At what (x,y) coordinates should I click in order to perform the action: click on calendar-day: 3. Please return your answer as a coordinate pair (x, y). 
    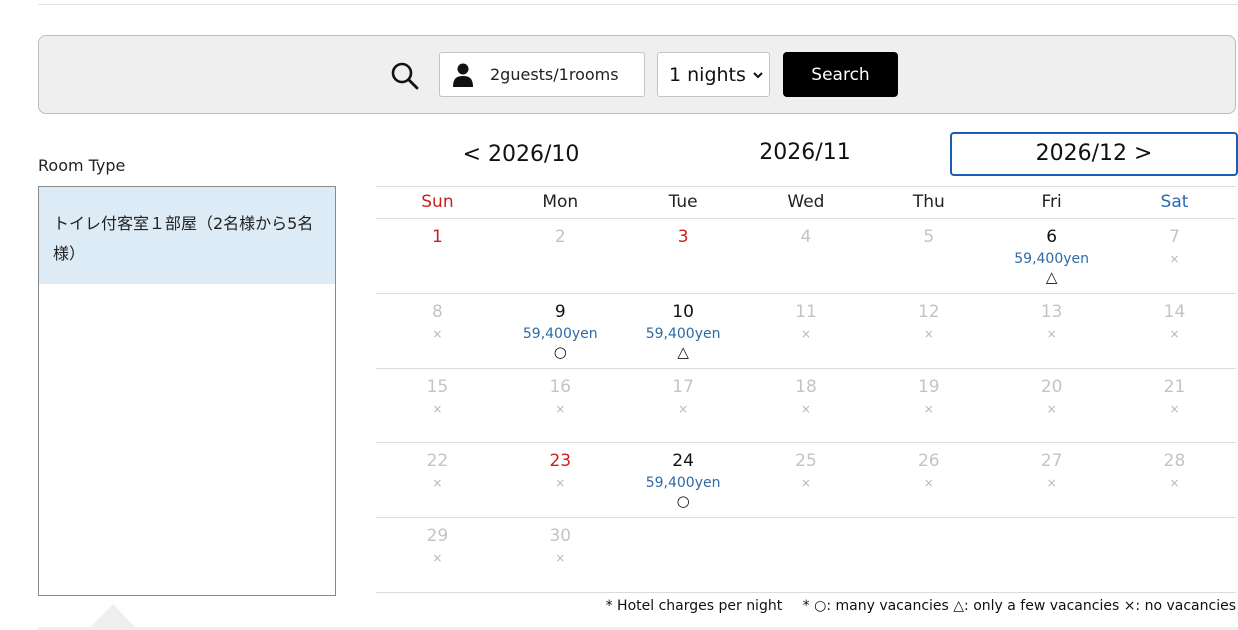
    Looking at the image, I should click on (683, 256).